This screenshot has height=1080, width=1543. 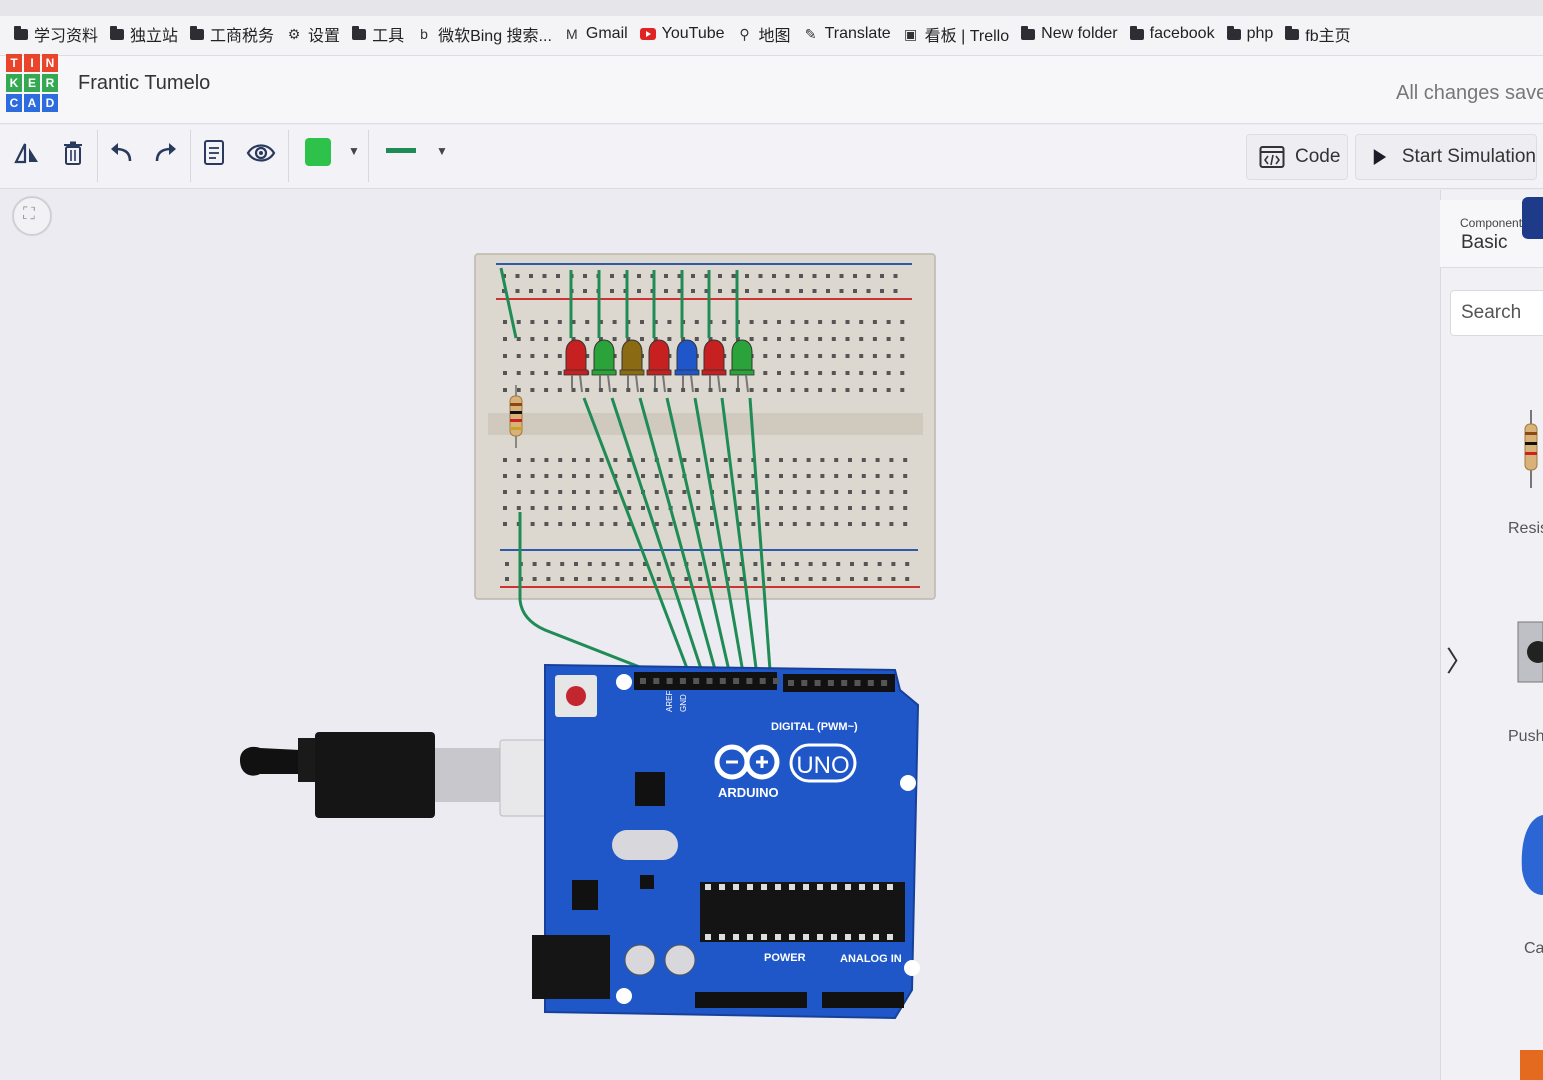 I want to click on power-label: POWER, so click(x=785, y=958).